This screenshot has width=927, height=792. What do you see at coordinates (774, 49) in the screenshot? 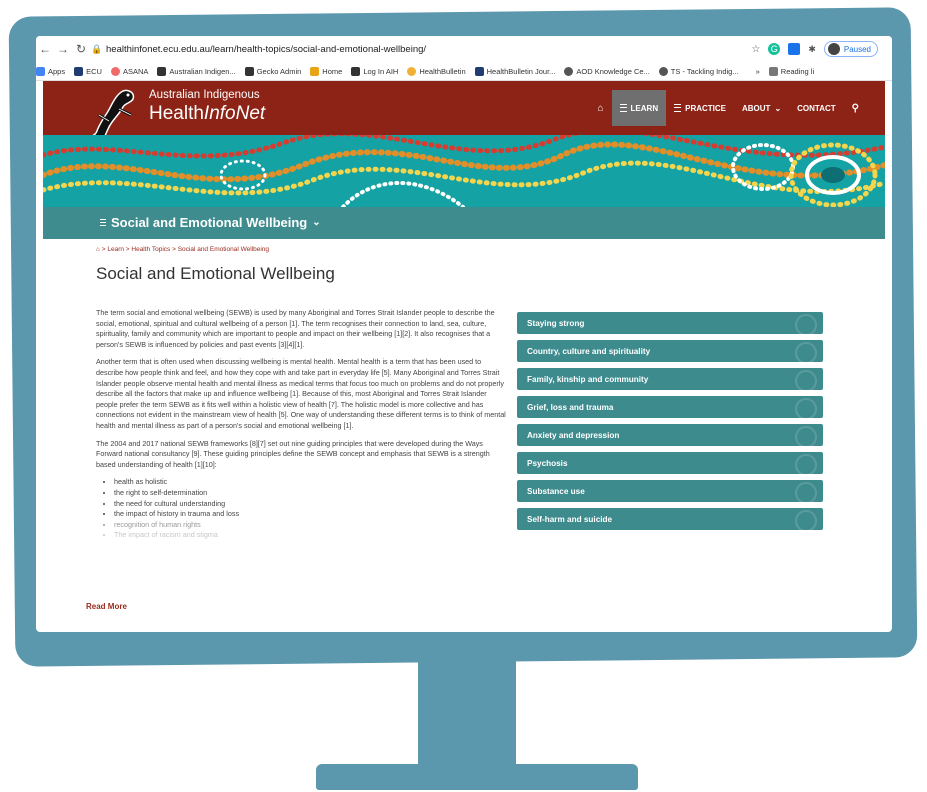
I see `grammarly-icon: G` at bounding box center [774, 49].